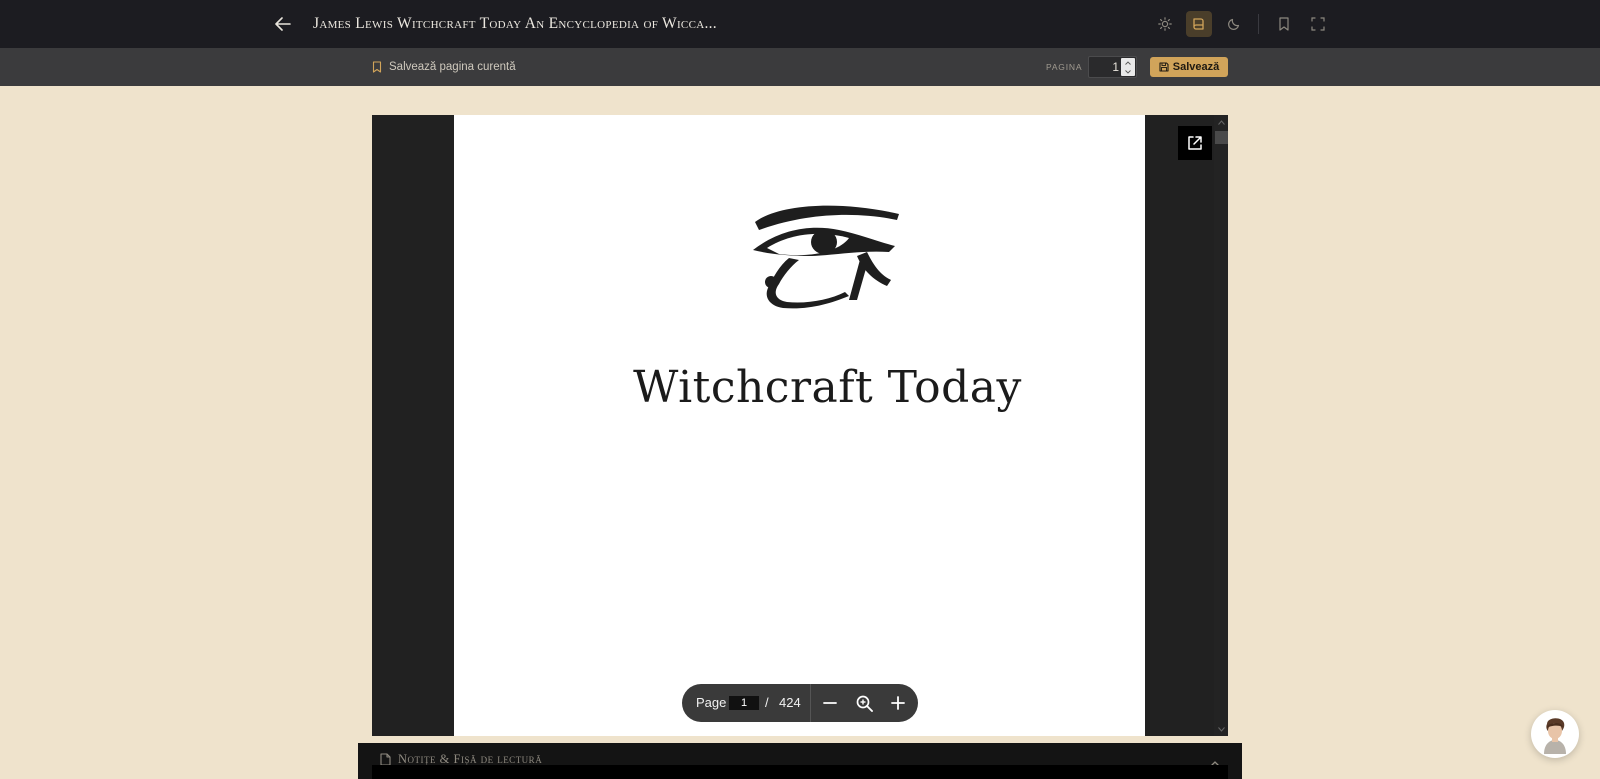 The image size is (1600, 779). I want to click on bookmark-button, so click(1284, 24).